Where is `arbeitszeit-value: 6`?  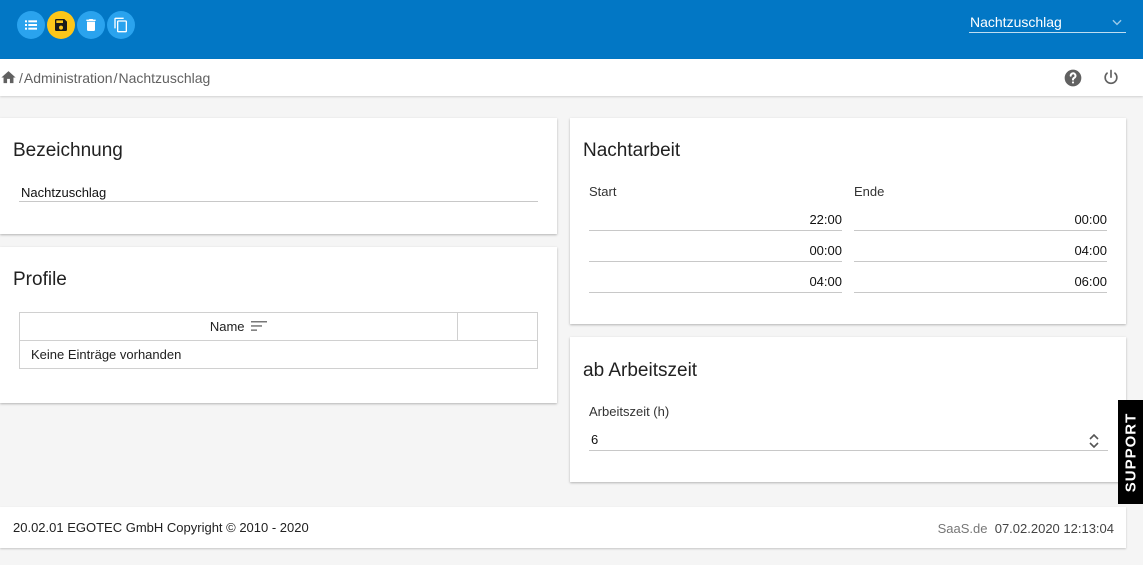 arbeitszeit-value: 6 is located at coordinates (595, 439).